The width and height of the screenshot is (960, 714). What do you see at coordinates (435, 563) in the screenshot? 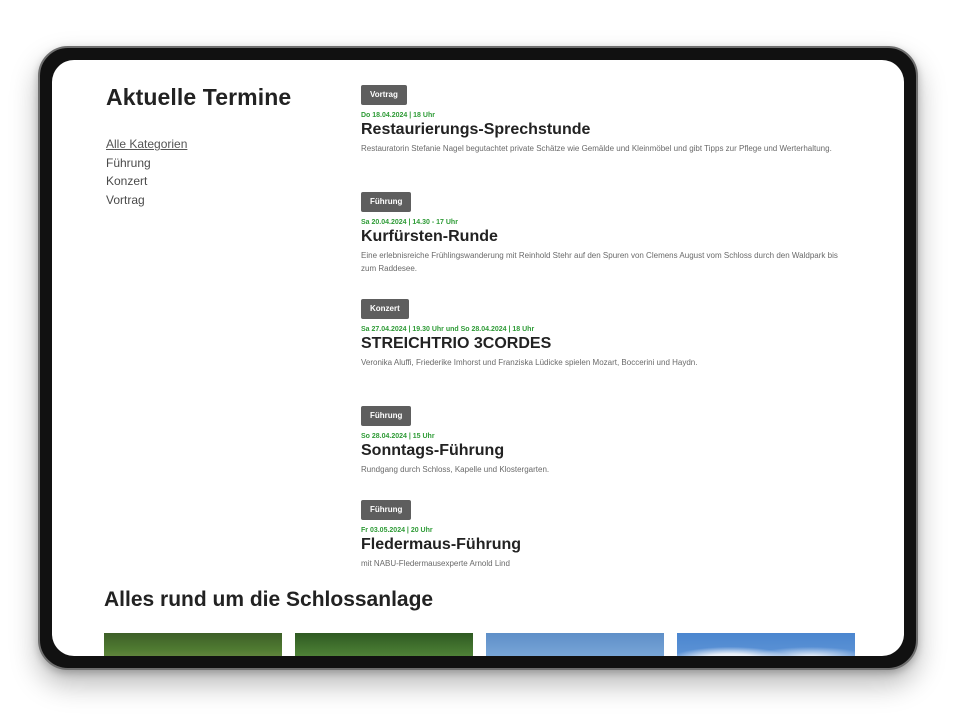
I see `event-description: mit NABU-Fledermausexperte Arnold Lind` at bounding box center [435, 563].